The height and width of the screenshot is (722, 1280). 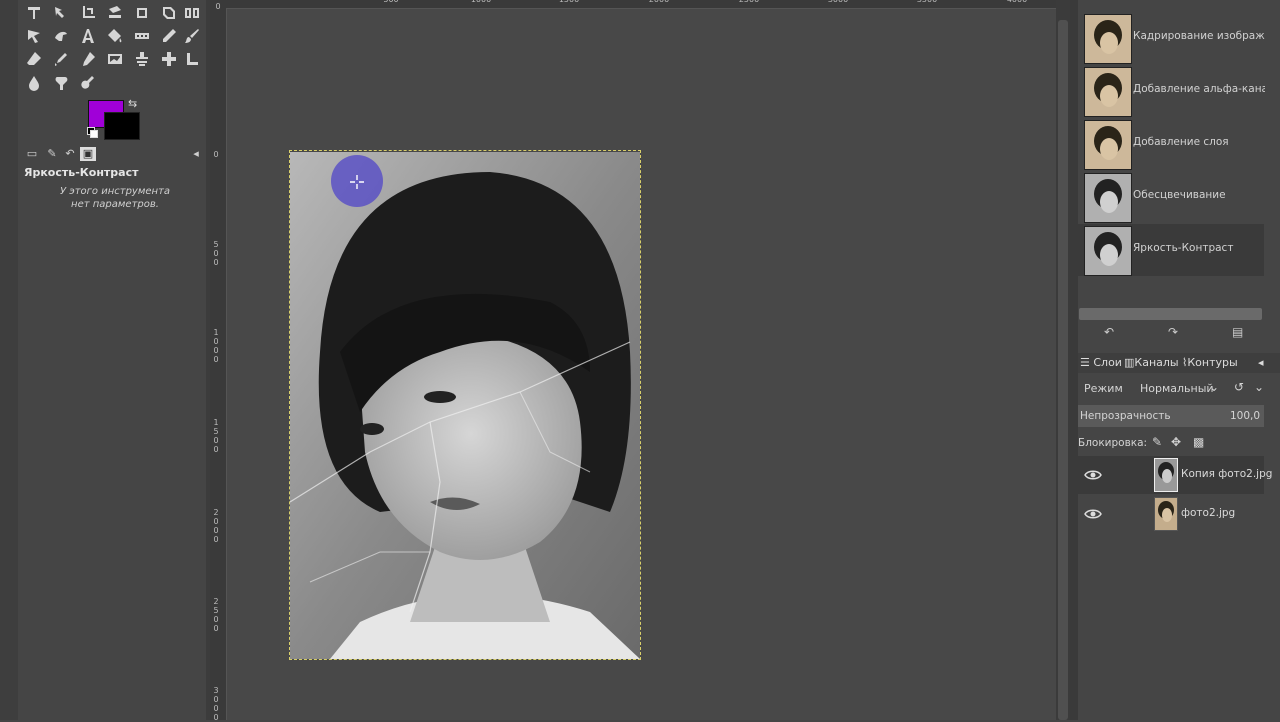 I want to click on history-item: Обесцвечивание, so click(x=1170, y=197).